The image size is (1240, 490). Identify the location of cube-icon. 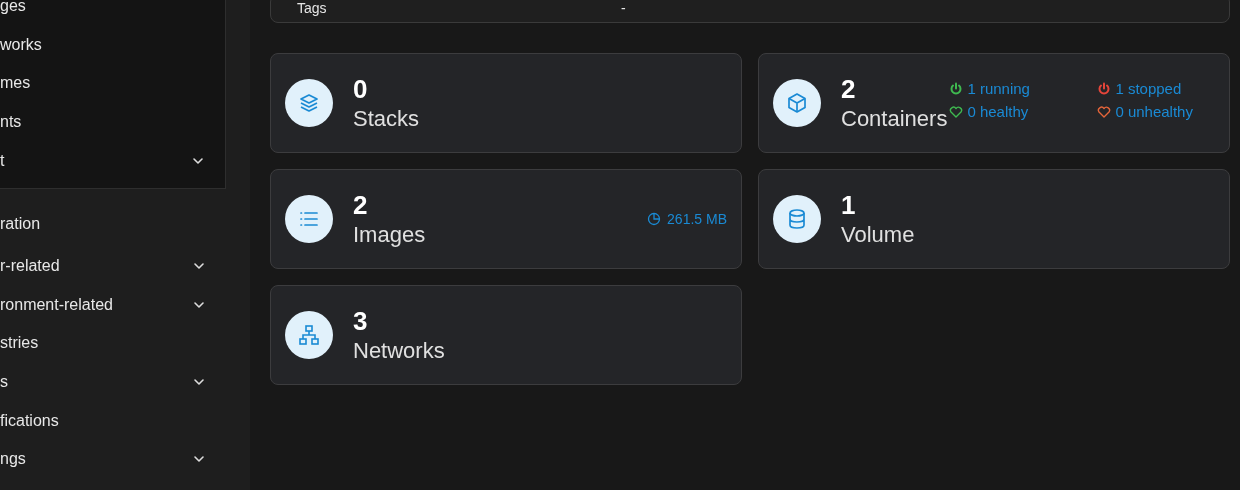
(797, 103).